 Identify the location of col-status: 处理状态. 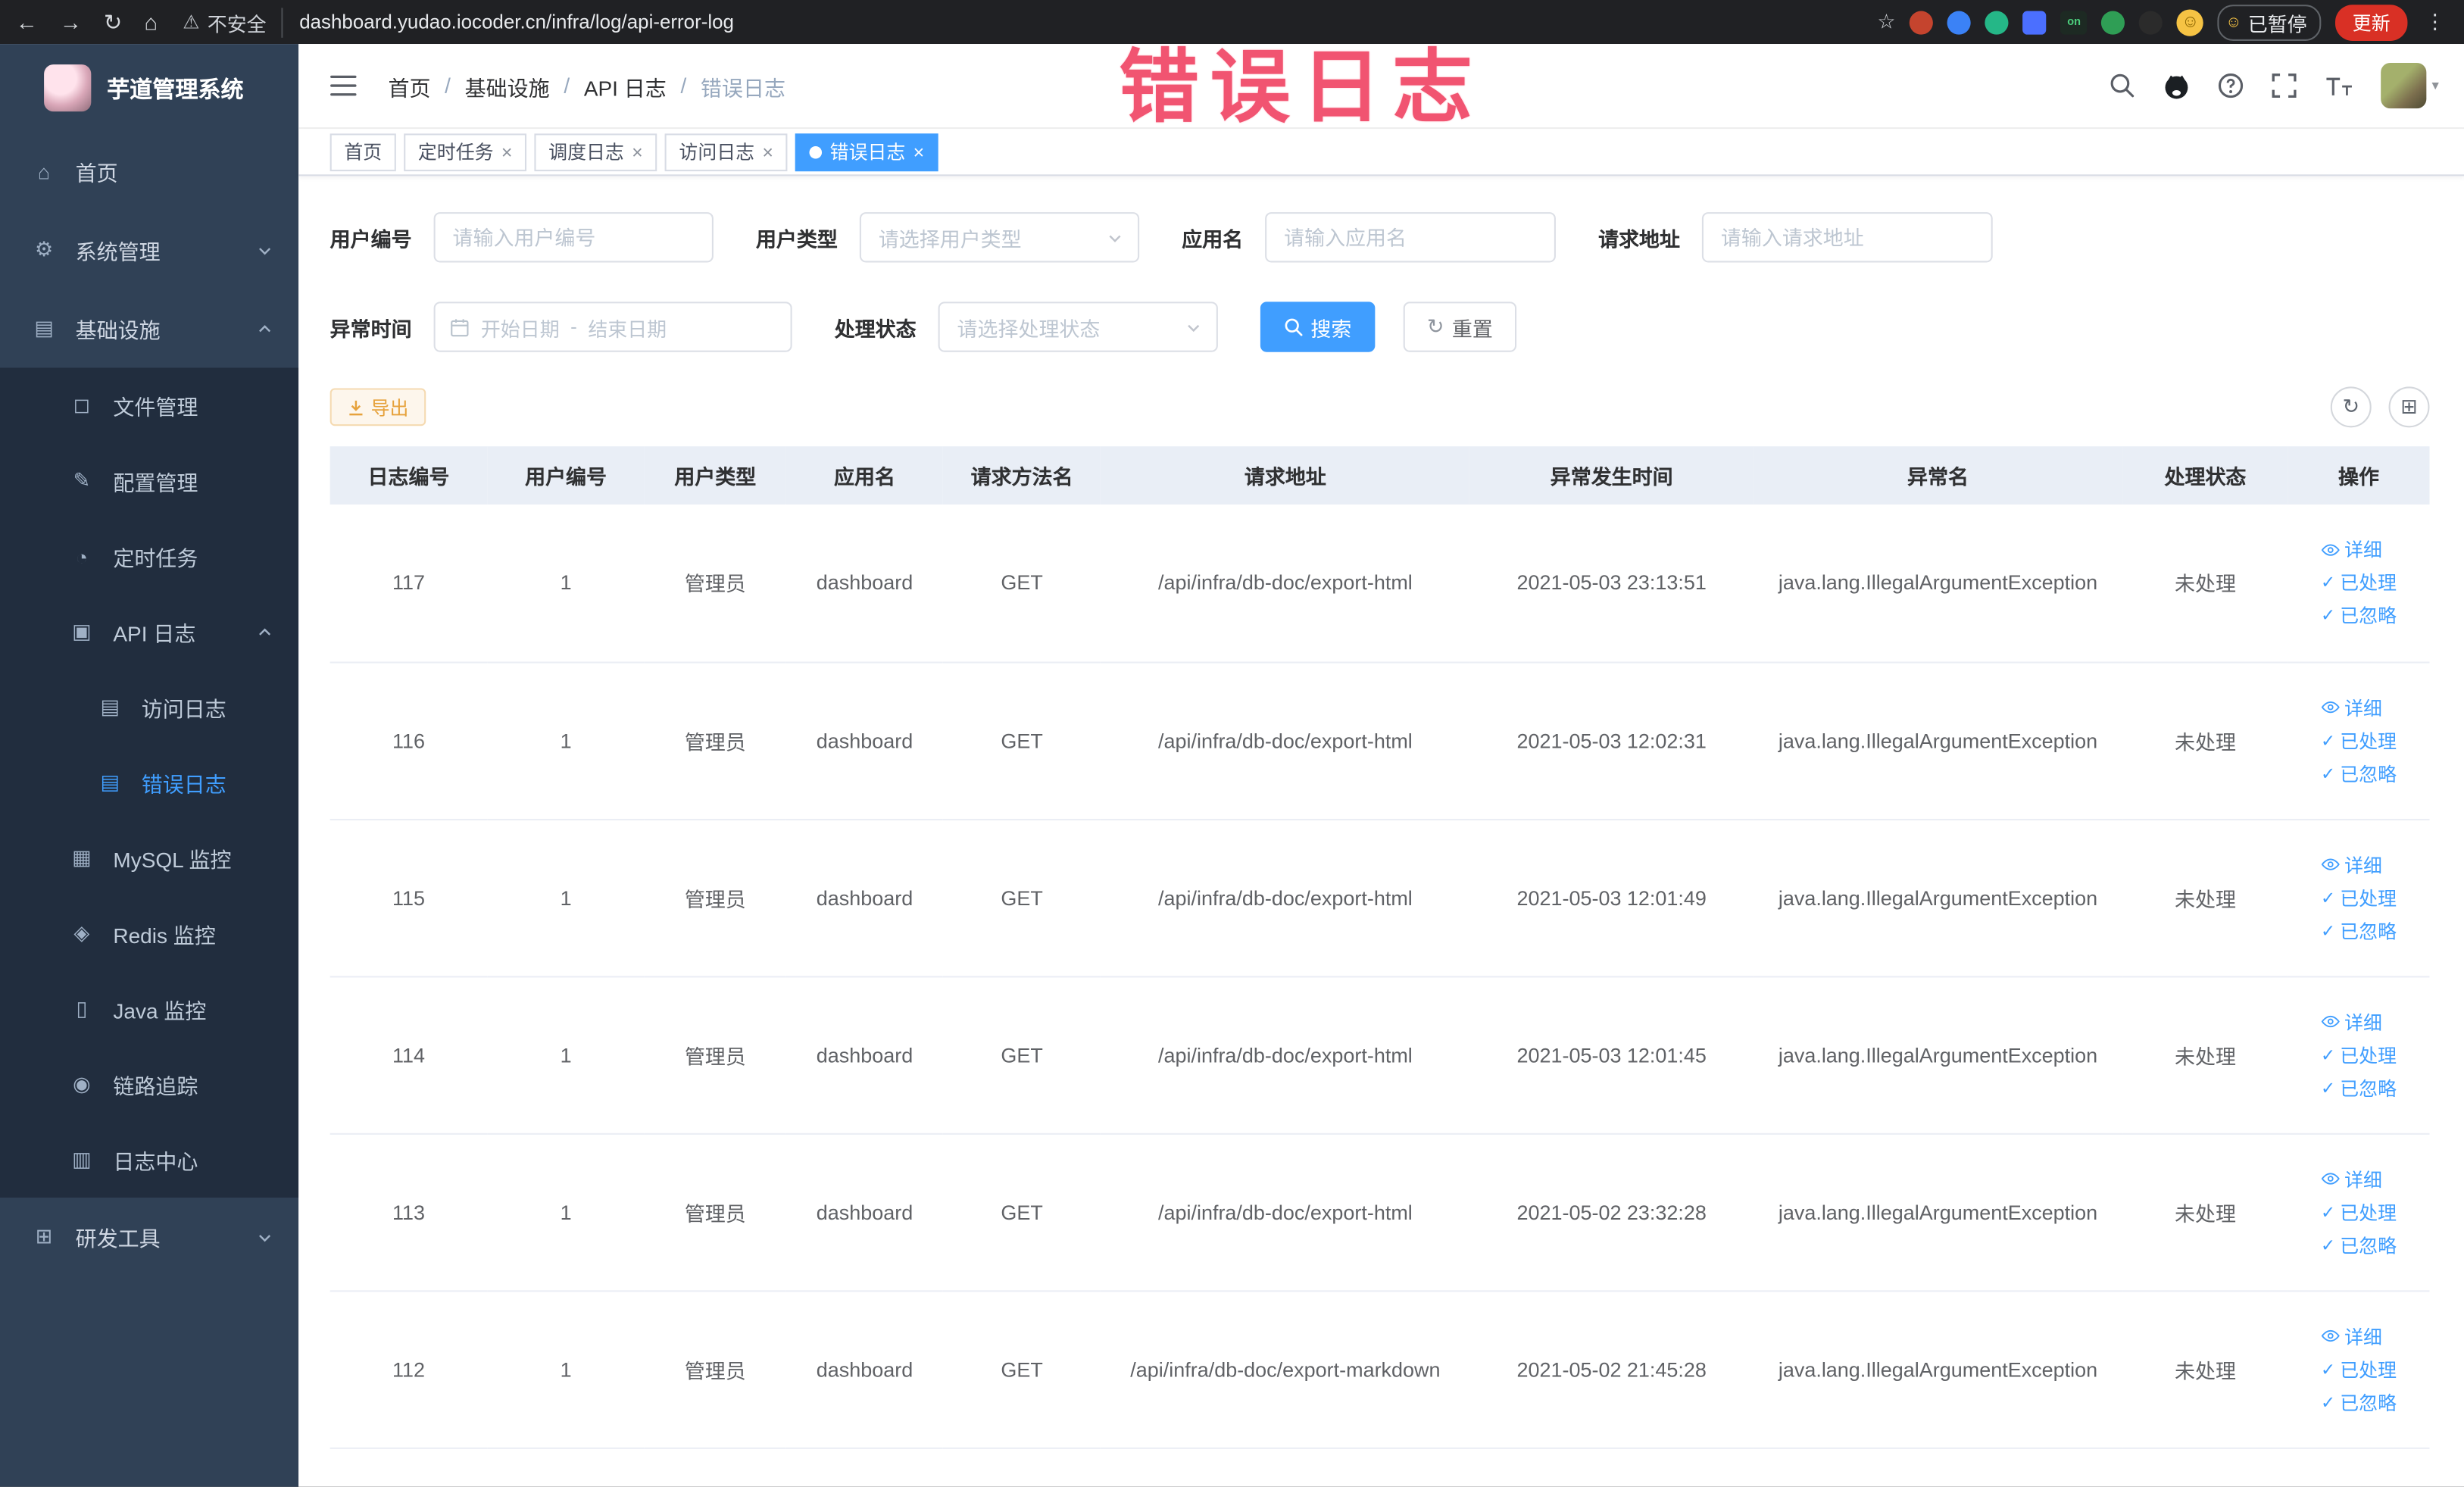
(2205, 475).